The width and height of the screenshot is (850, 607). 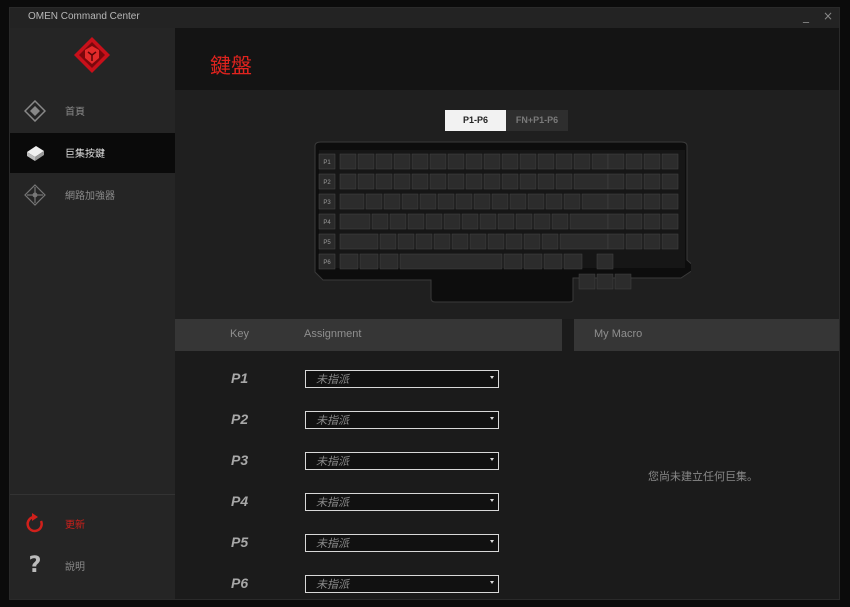 What do you see at coordinates (327, 183) in the screenshot?
I see `macro-key-label: P2` at bounding box center [327, 183].